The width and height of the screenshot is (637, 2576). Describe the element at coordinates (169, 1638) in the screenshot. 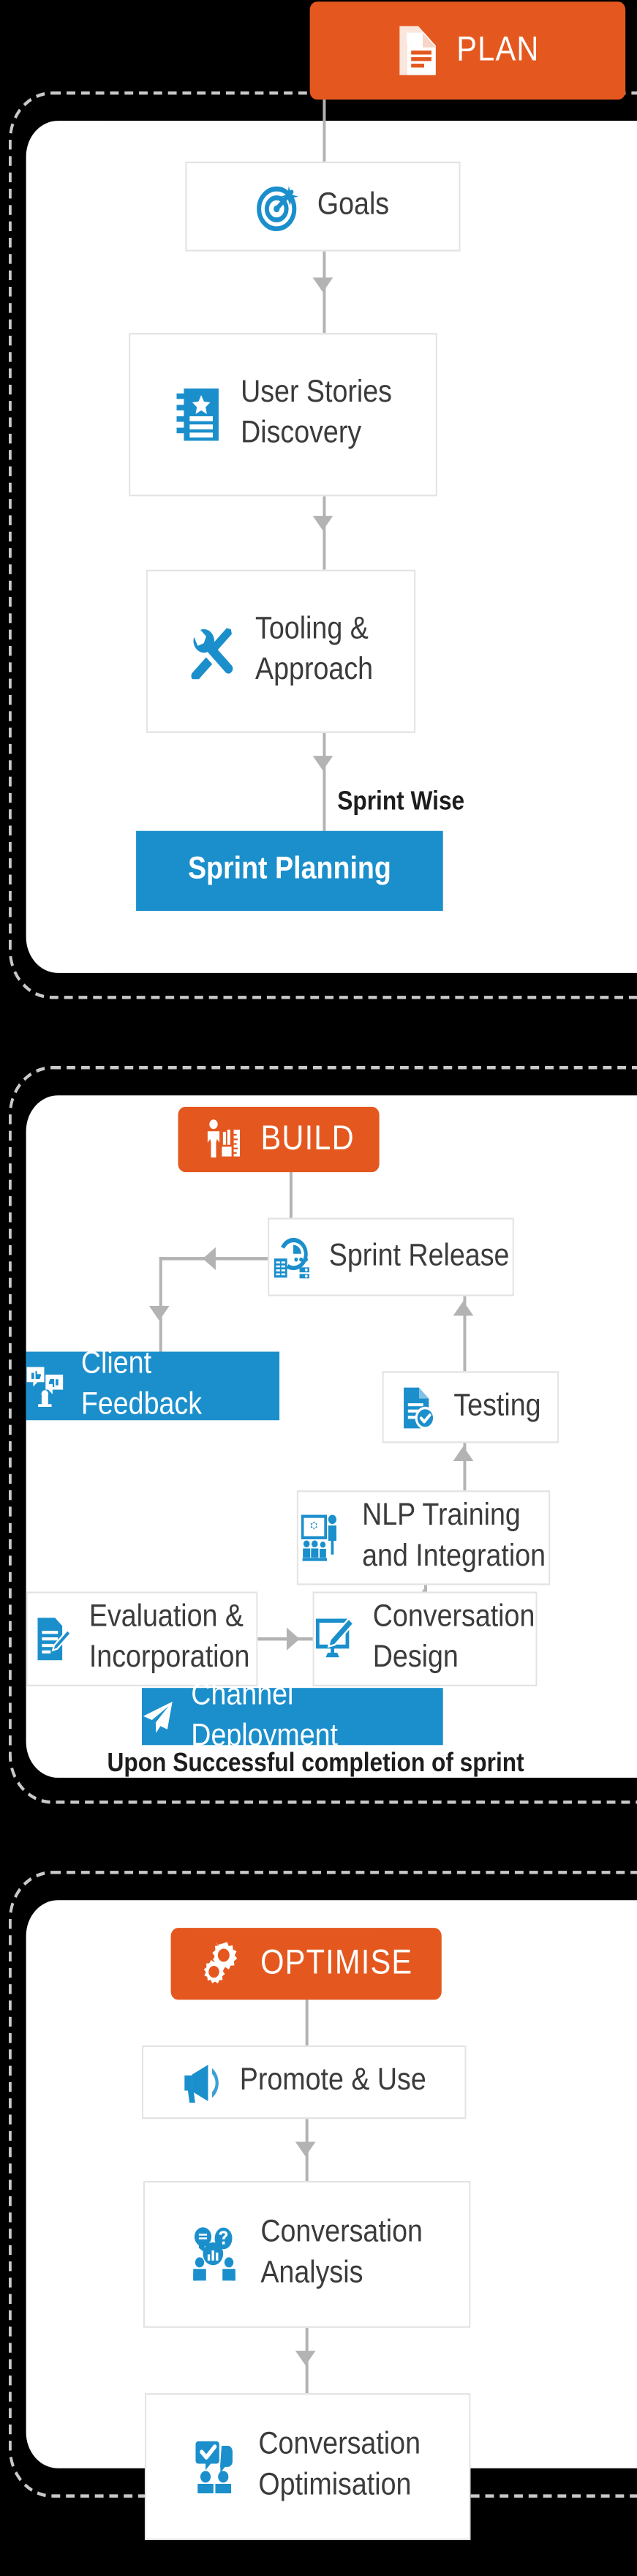

I see `node-label: Evaluation & Incorporation` at that location.